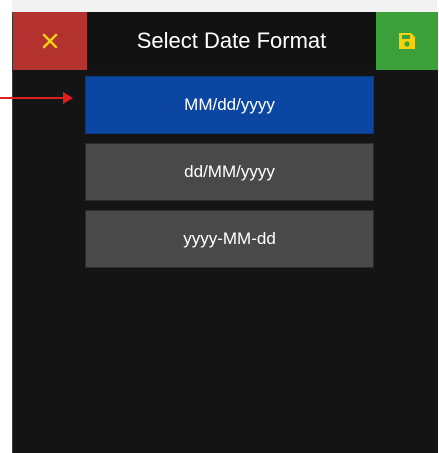 The width and height of the screenshot is (439, 453). I want to click on option-yyyy-mm-dd: yyyy-MM-dd, so click(229, 239).